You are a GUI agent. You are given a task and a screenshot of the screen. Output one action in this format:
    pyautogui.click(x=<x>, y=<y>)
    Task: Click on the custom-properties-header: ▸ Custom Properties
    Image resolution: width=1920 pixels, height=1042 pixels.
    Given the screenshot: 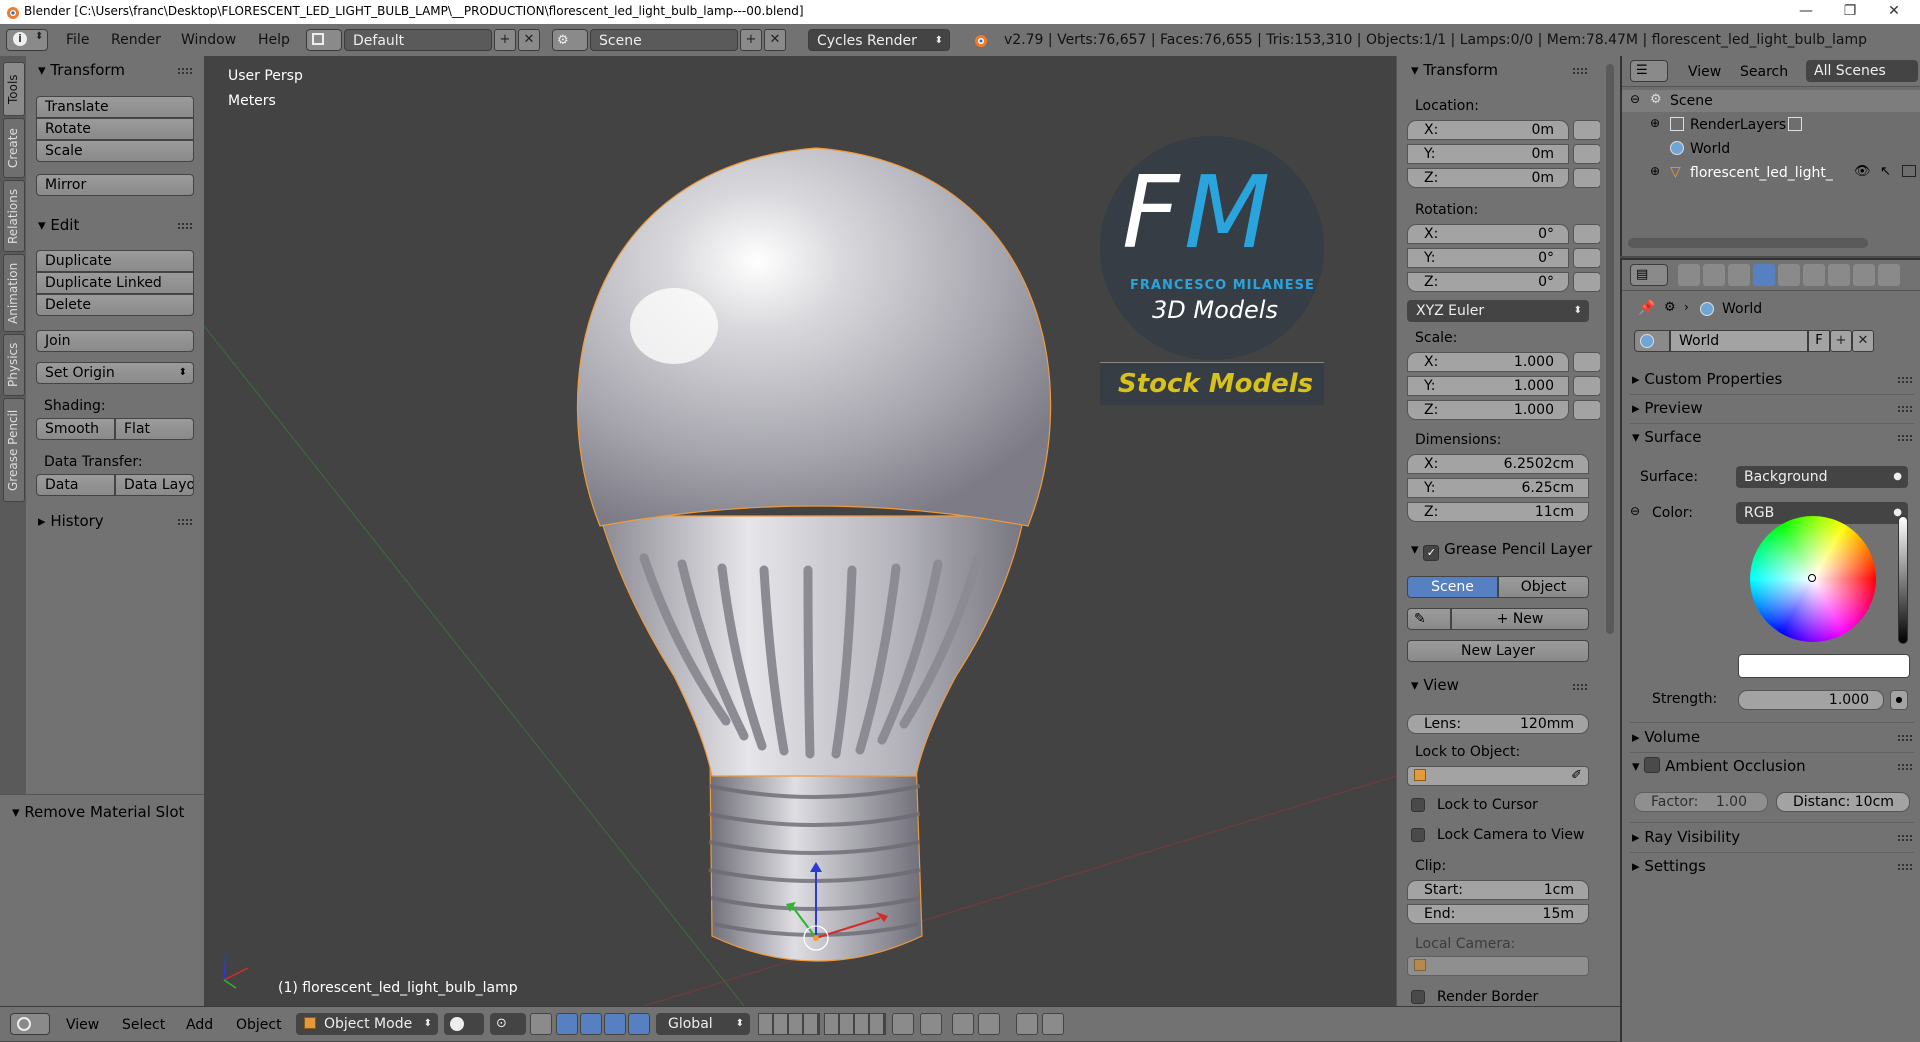 What is the action you would take?
    pyautogui.click(x=1707, y=379)
    